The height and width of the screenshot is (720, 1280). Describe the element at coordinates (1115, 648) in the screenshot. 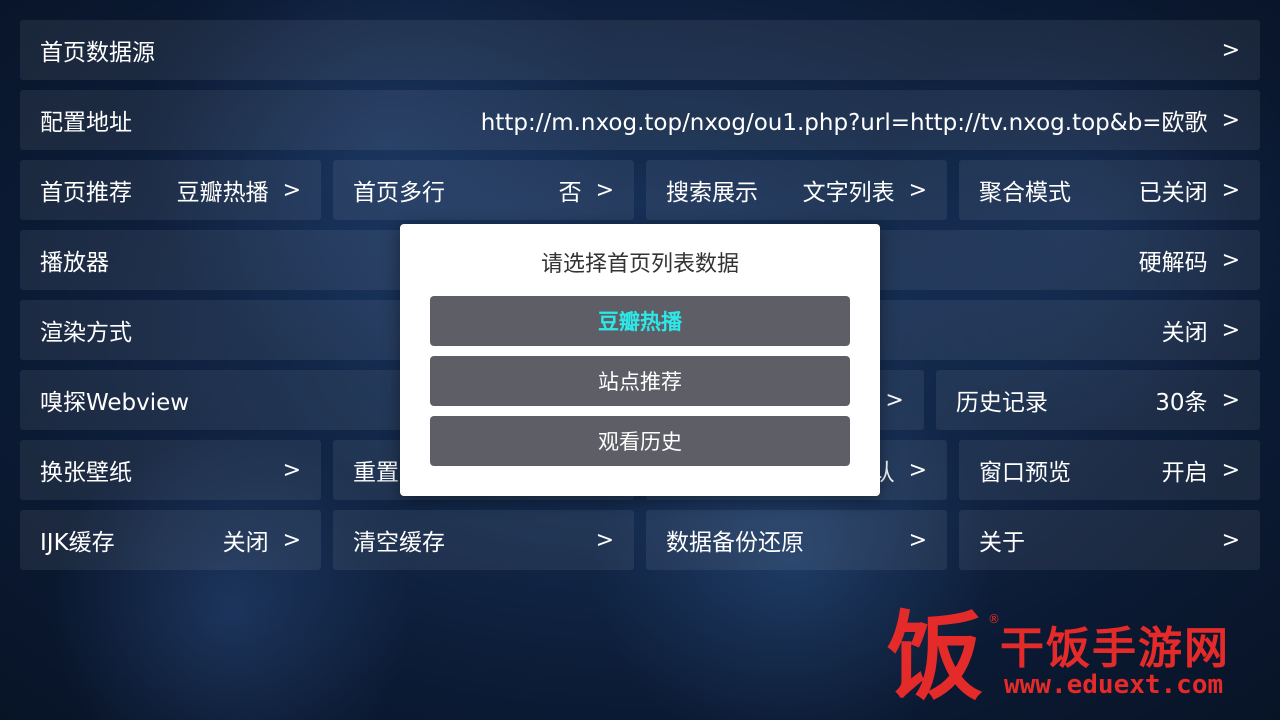

I see `watermark-name: 干饭手游网` at that location.